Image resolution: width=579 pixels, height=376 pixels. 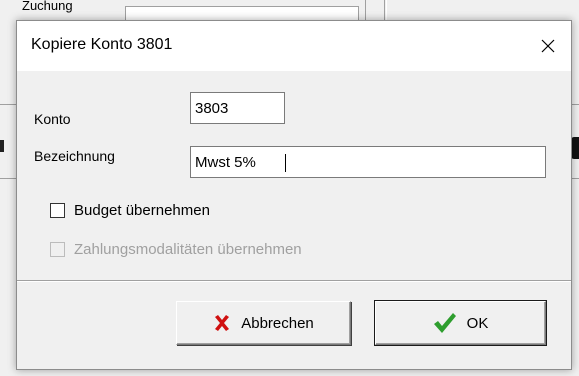 I want to click on button-area-divider-highlight, so click(x=294, y=281).